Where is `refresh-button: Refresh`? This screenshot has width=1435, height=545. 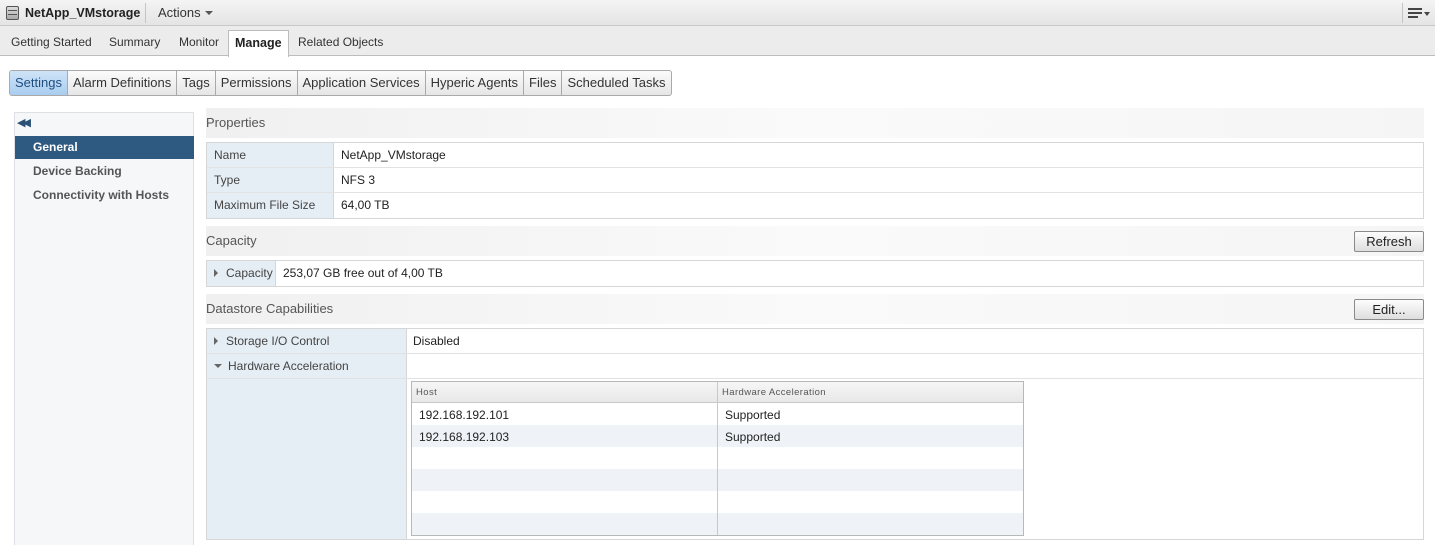
refresh-button: Refresh is located at coordinates (1389, 241).